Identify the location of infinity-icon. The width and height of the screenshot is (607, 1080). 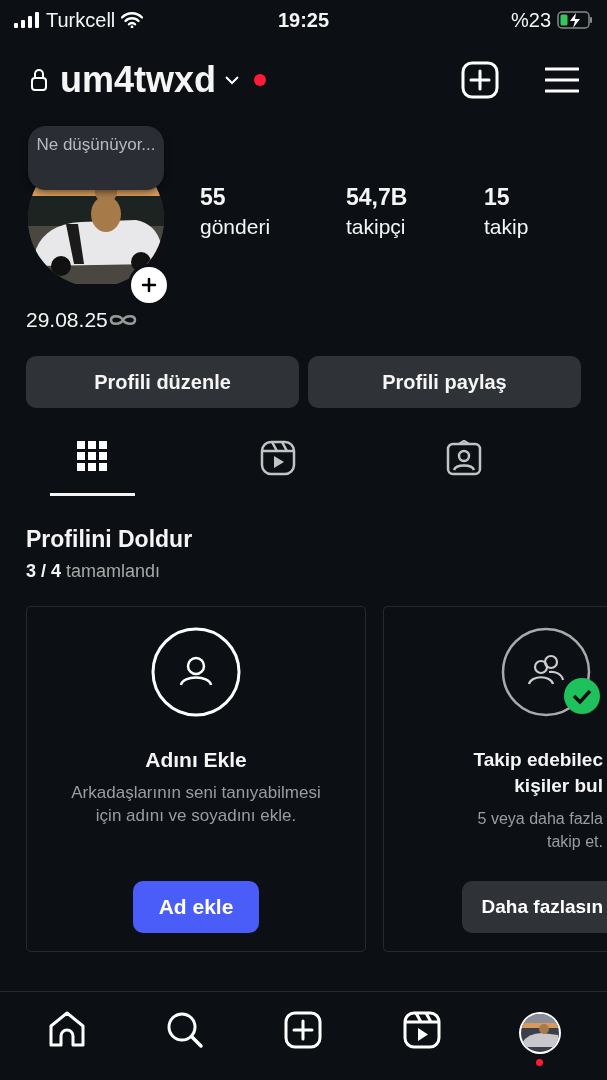
(122, 320).